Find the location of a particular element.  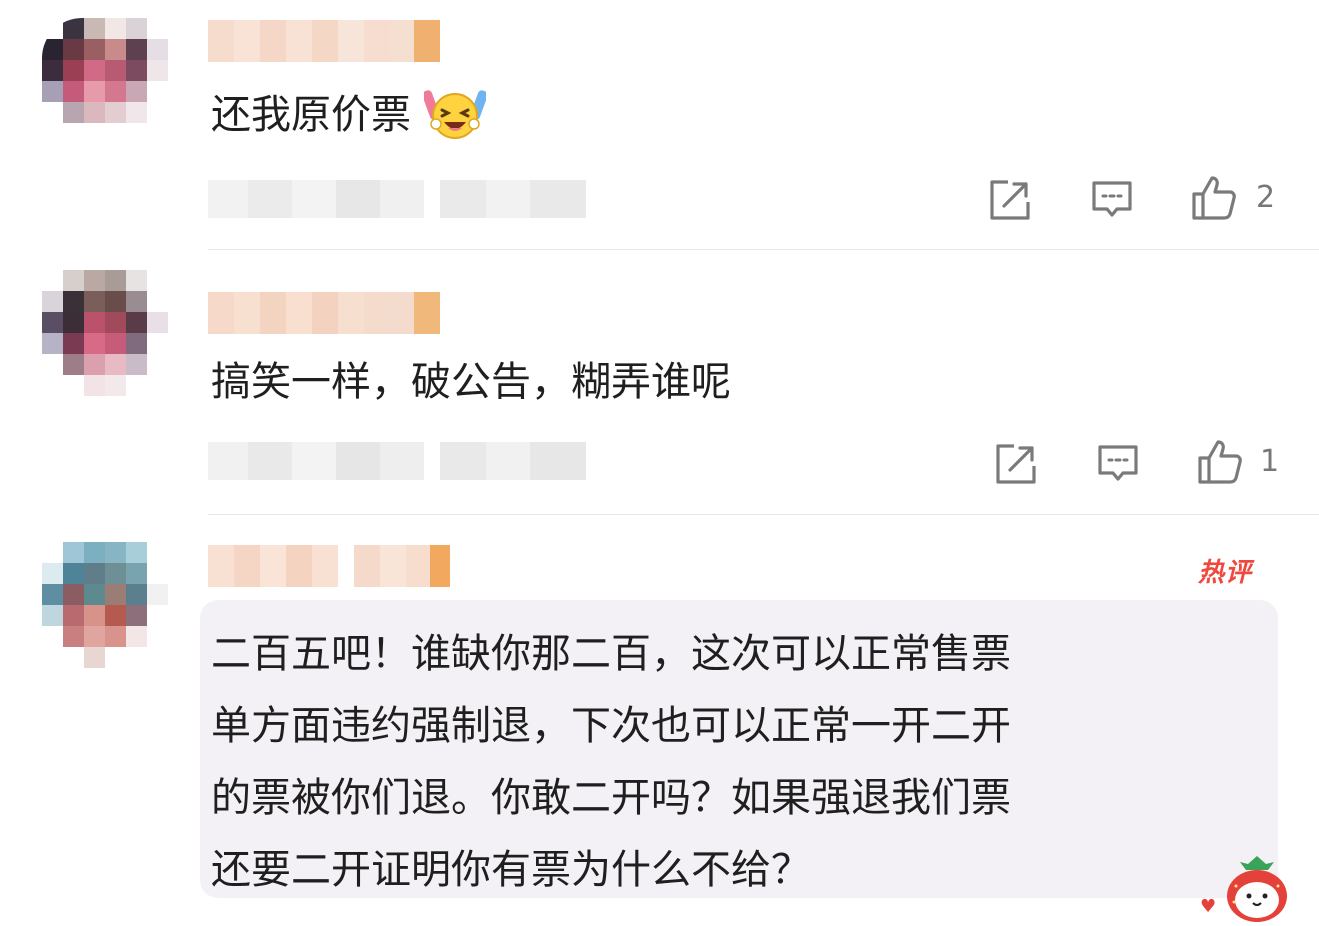

like-button: 1 is located at coordinates (1241, 461).